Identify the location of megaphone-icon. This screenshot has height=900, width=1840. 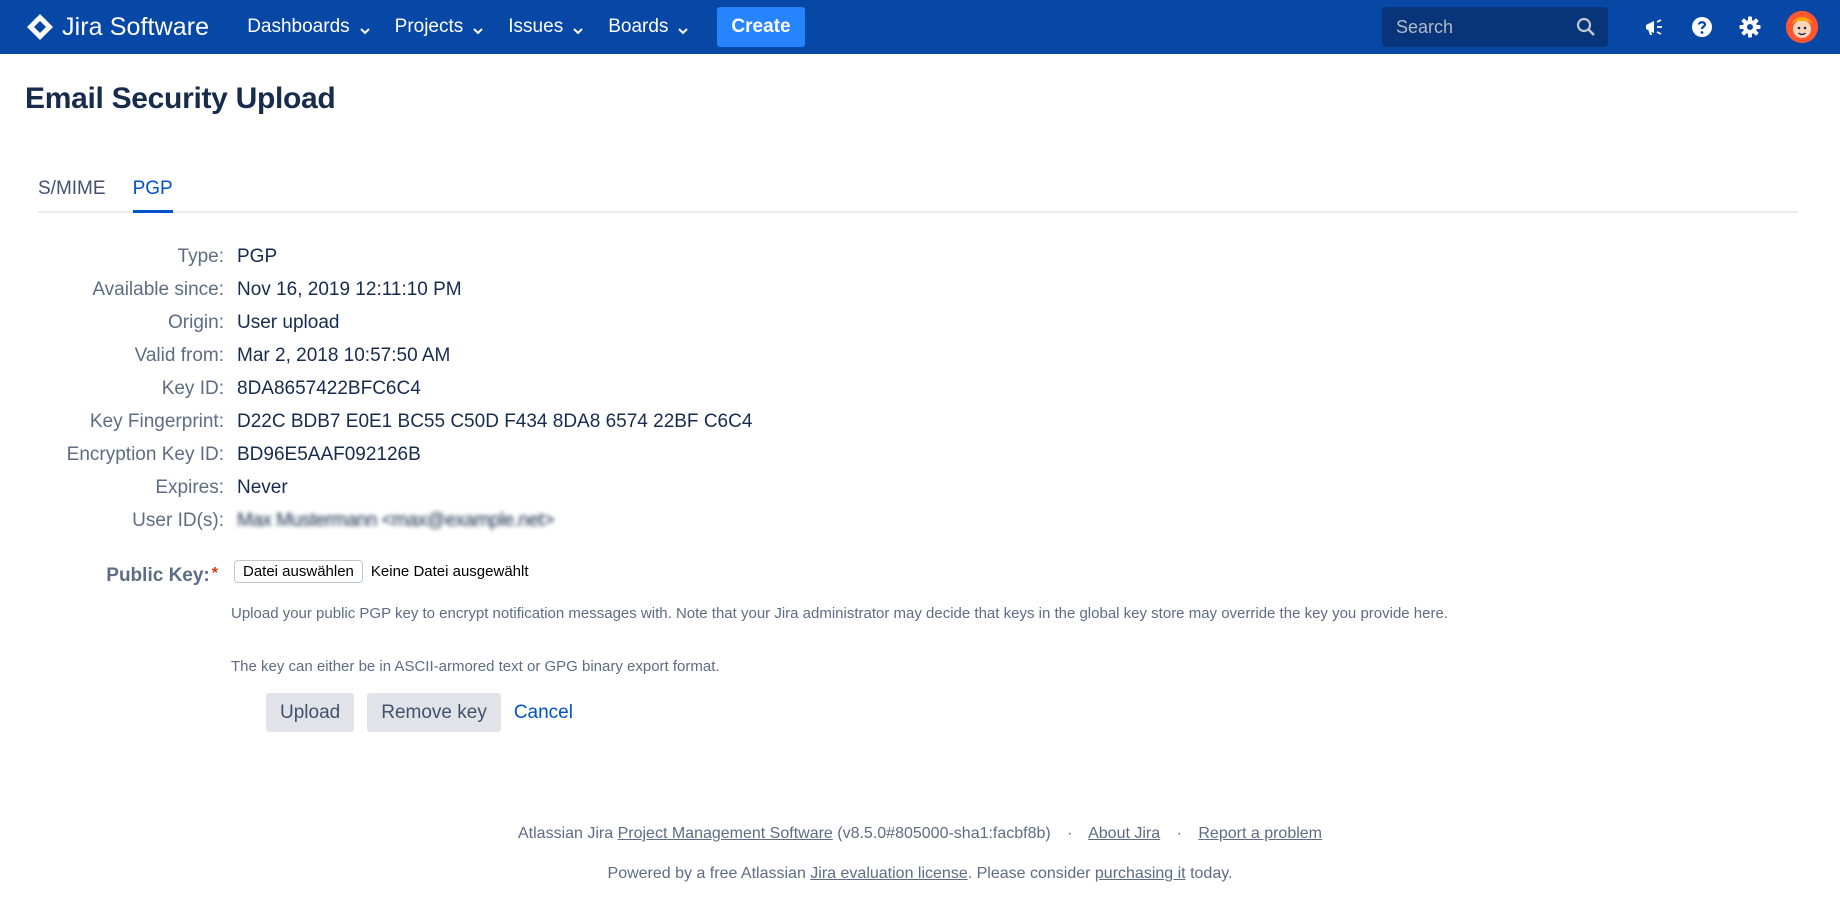
(1654, 27).